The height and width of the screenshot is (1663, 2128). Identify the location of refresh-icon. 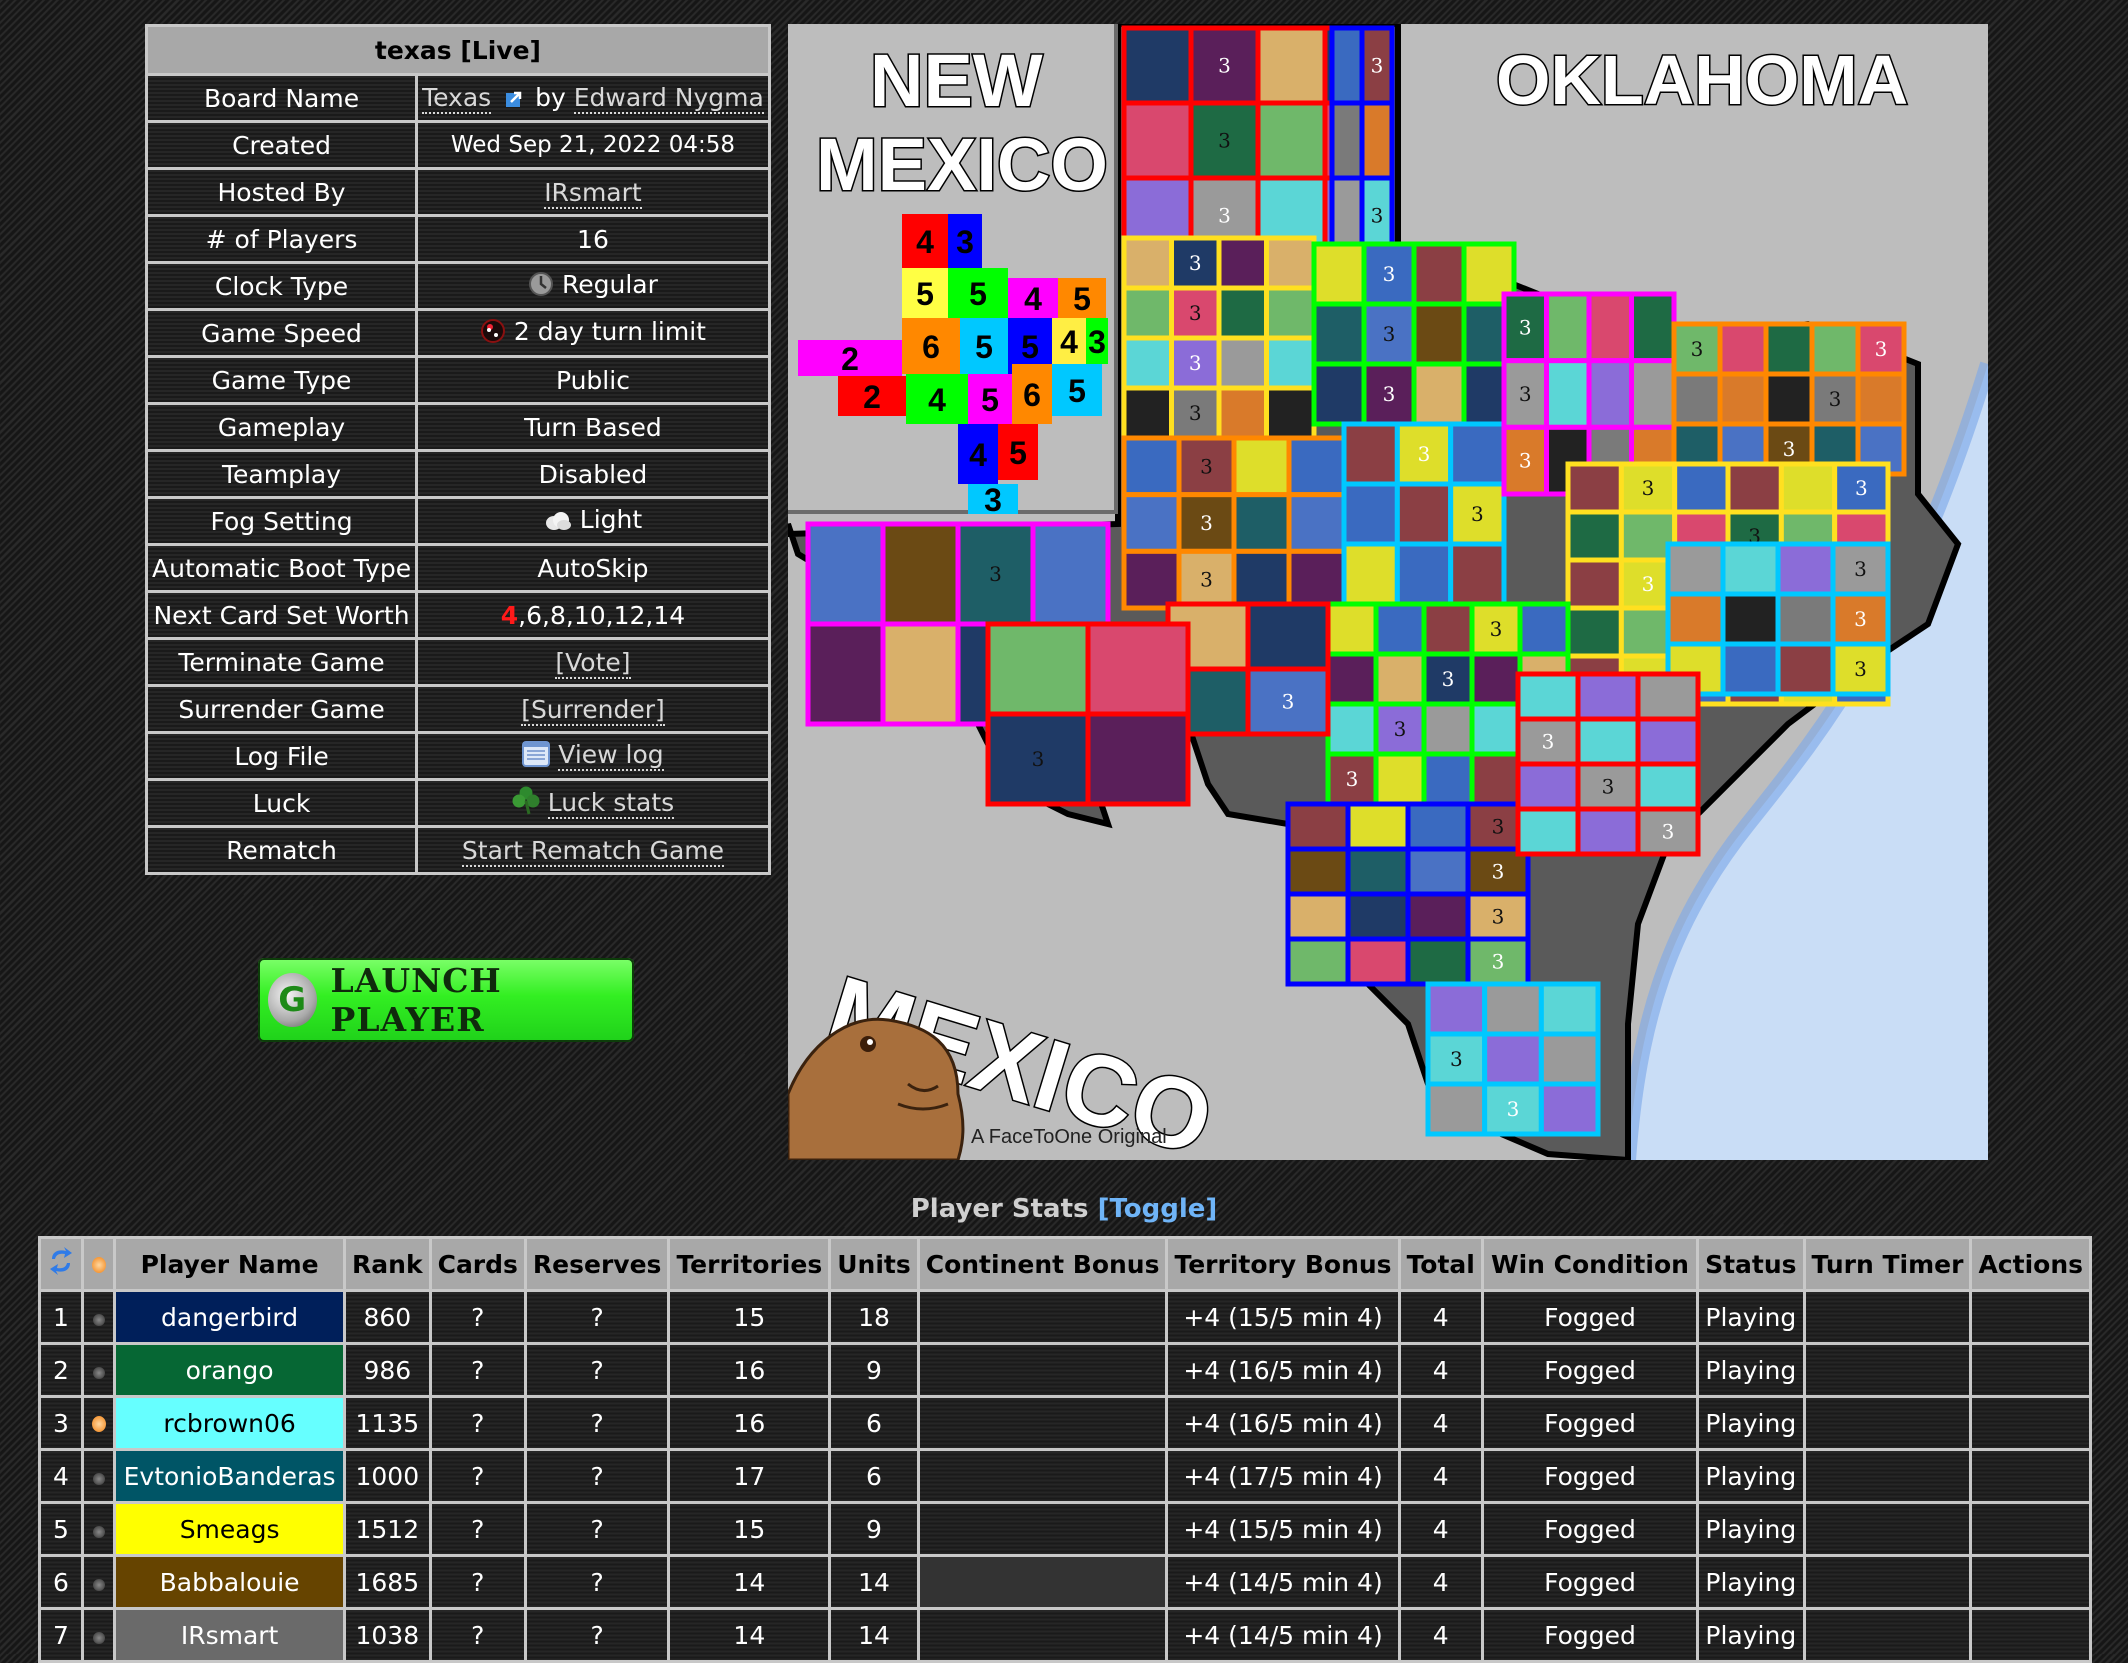
(61, 1265).